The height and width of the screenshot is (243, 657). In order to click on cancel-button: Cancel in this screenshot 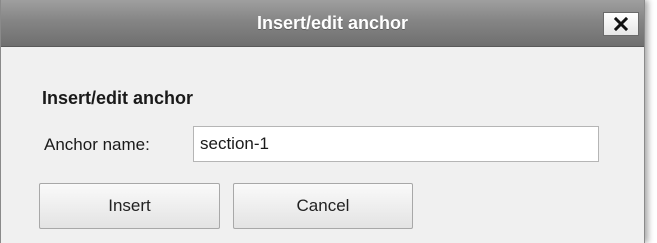, I will do `click(323, 206)`.